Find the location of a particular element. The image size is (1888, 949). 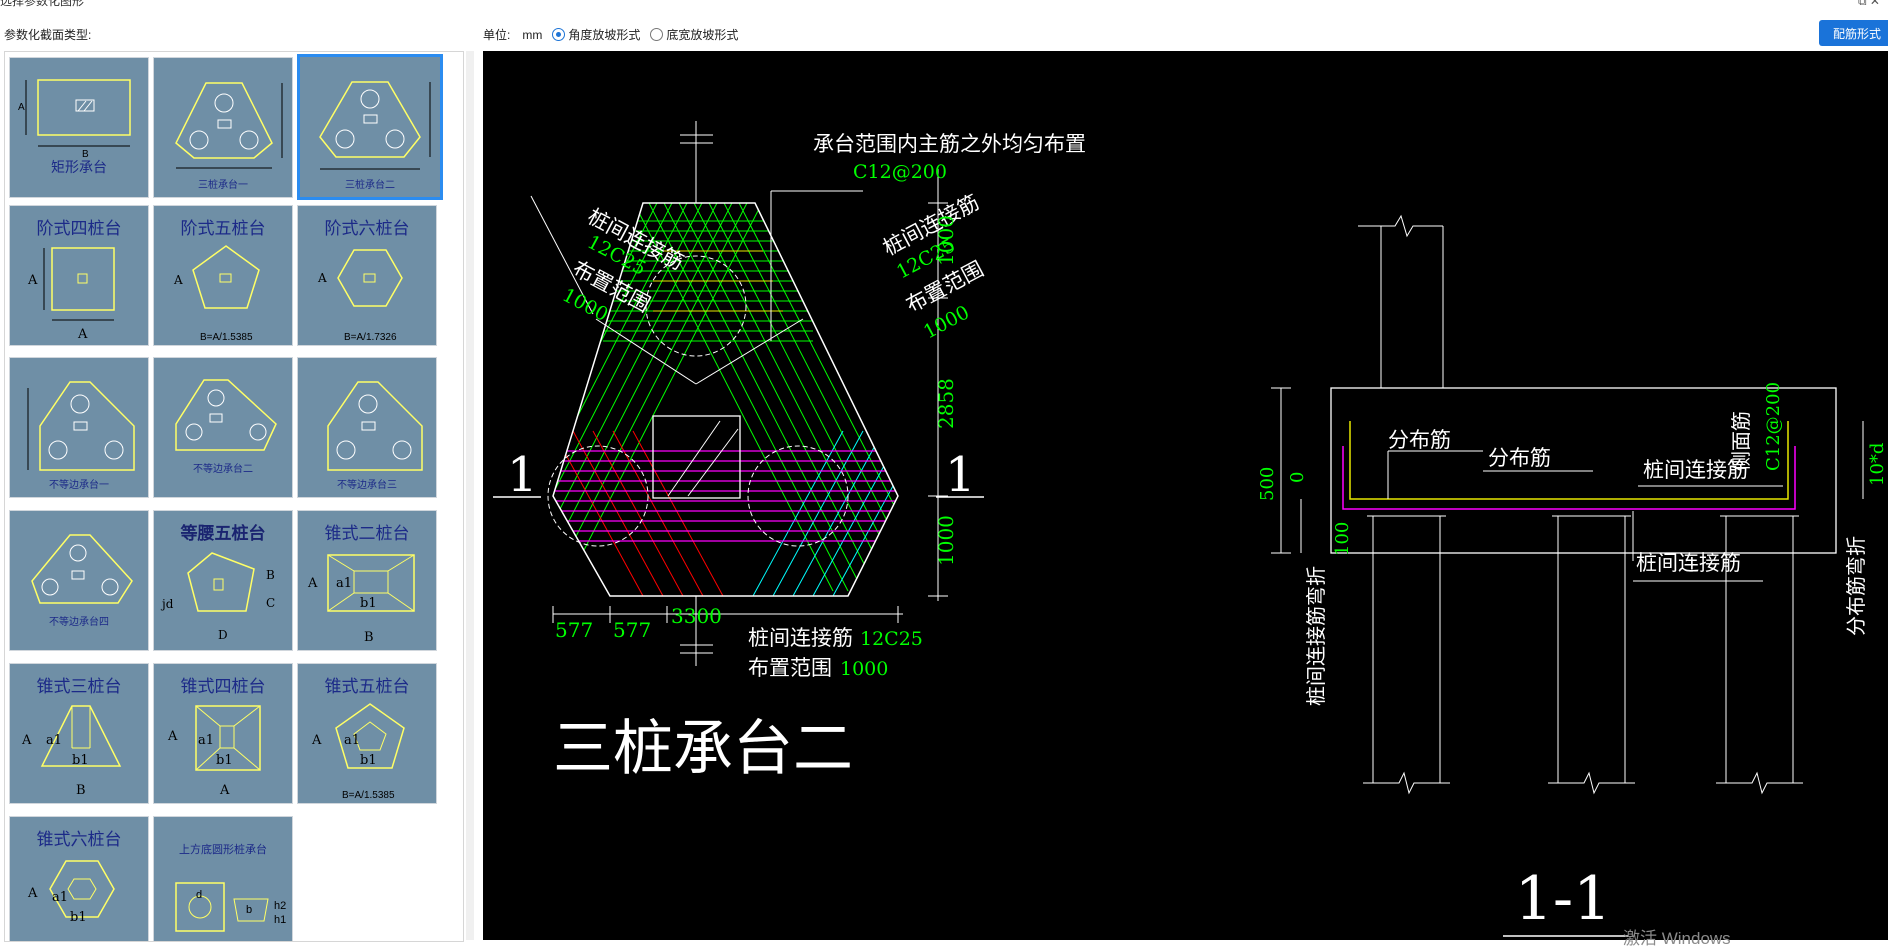

bottom-range-value: 1000 is located at coordinates (864, 669).